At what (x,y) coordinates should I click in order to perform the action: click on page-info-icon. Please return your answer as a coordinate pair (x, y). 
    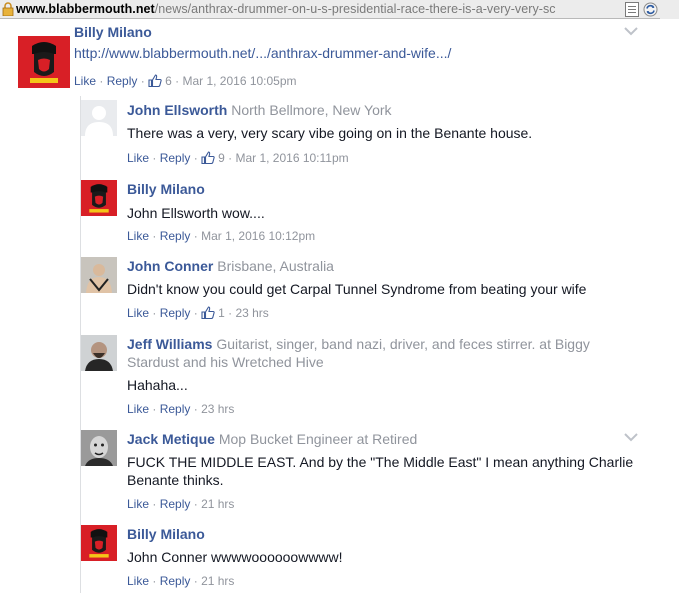
    Looking at the image, I should click on (632, 9).